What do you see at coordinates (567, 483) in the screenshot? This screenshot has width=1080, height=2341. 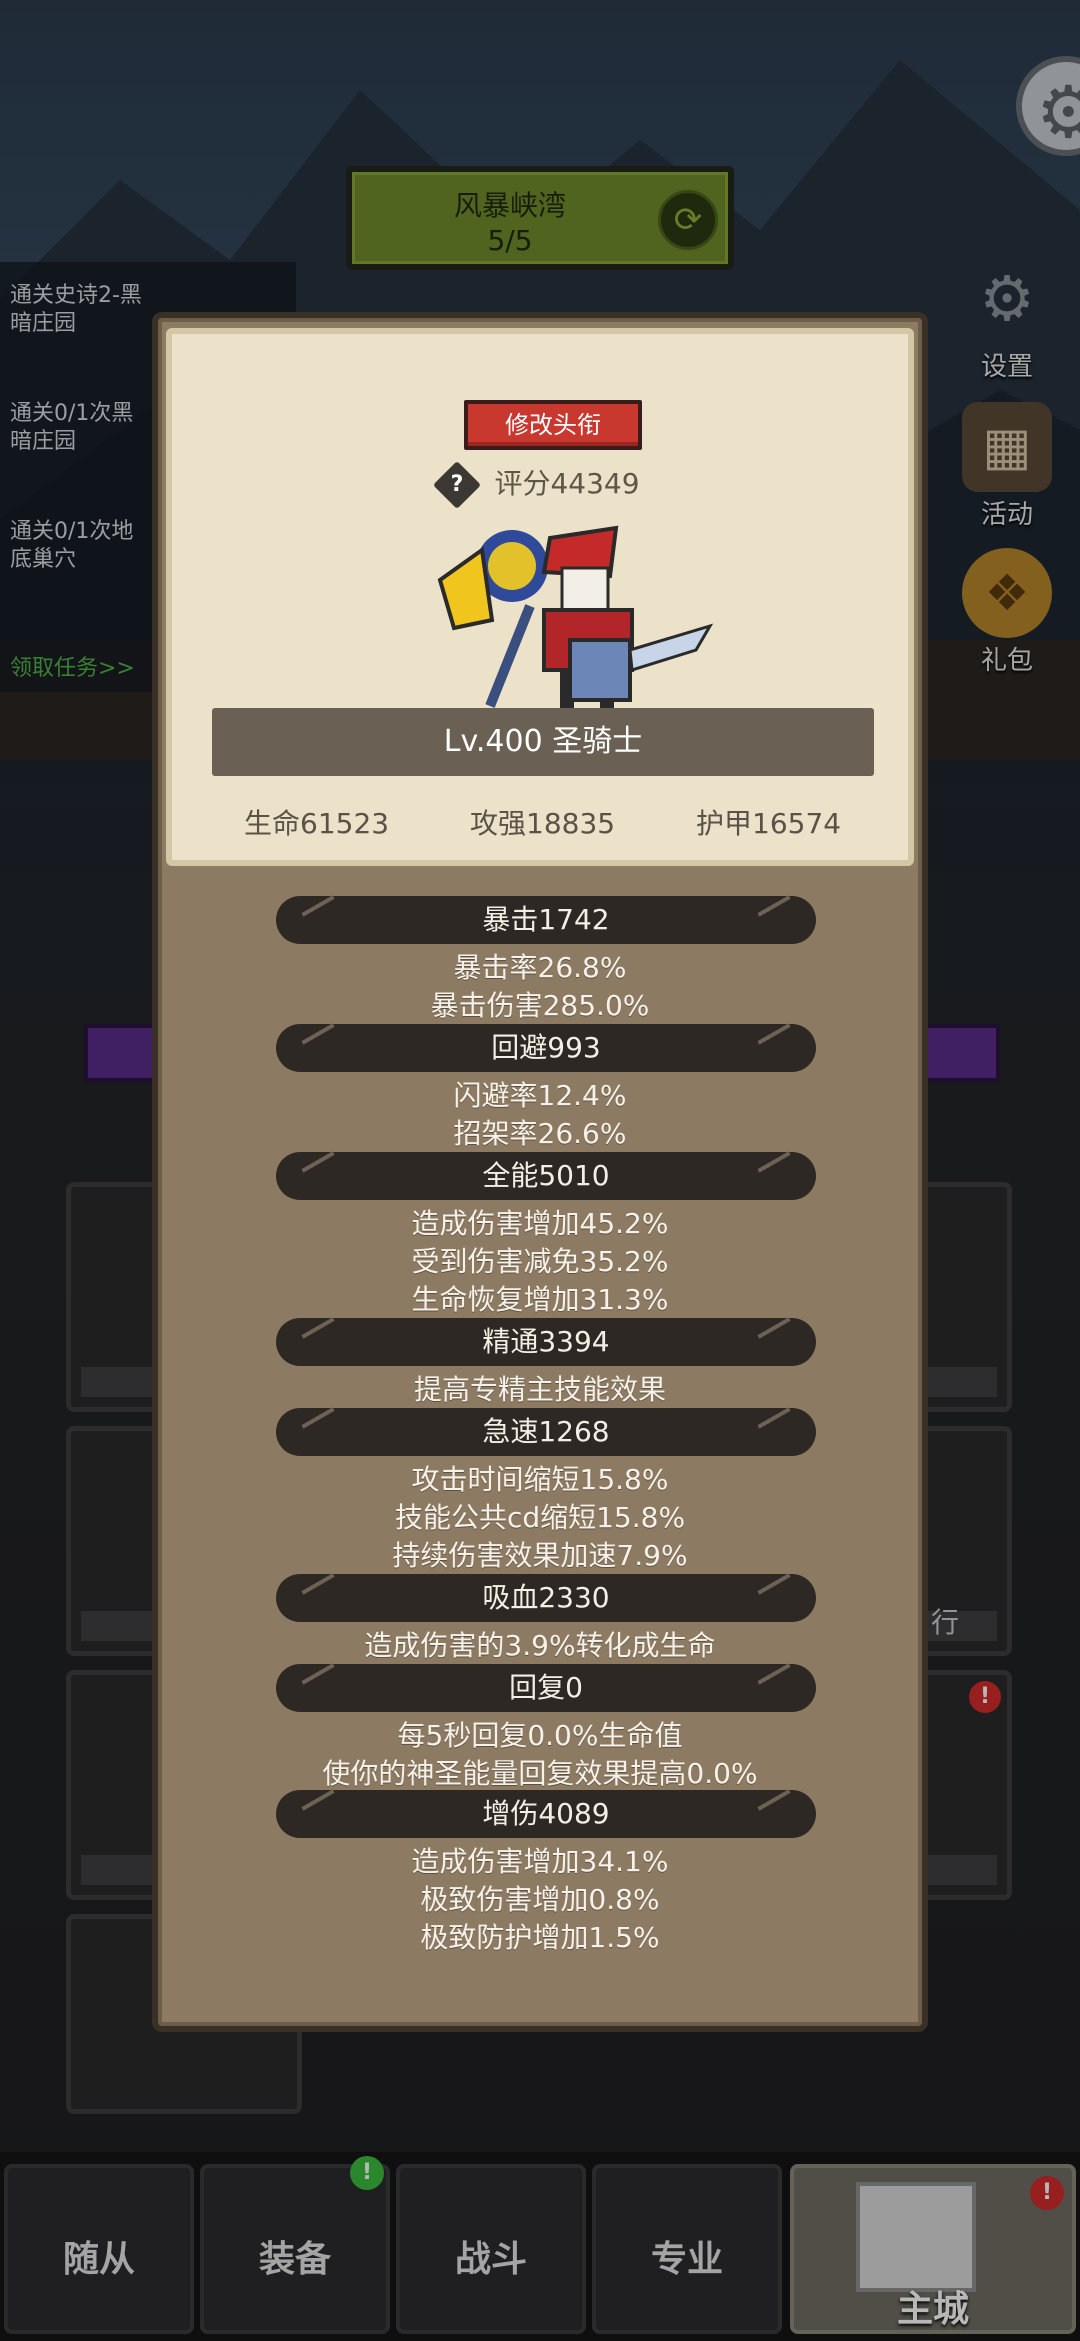 I see `score-value: 评分44349` at bounding box center [567, 483].